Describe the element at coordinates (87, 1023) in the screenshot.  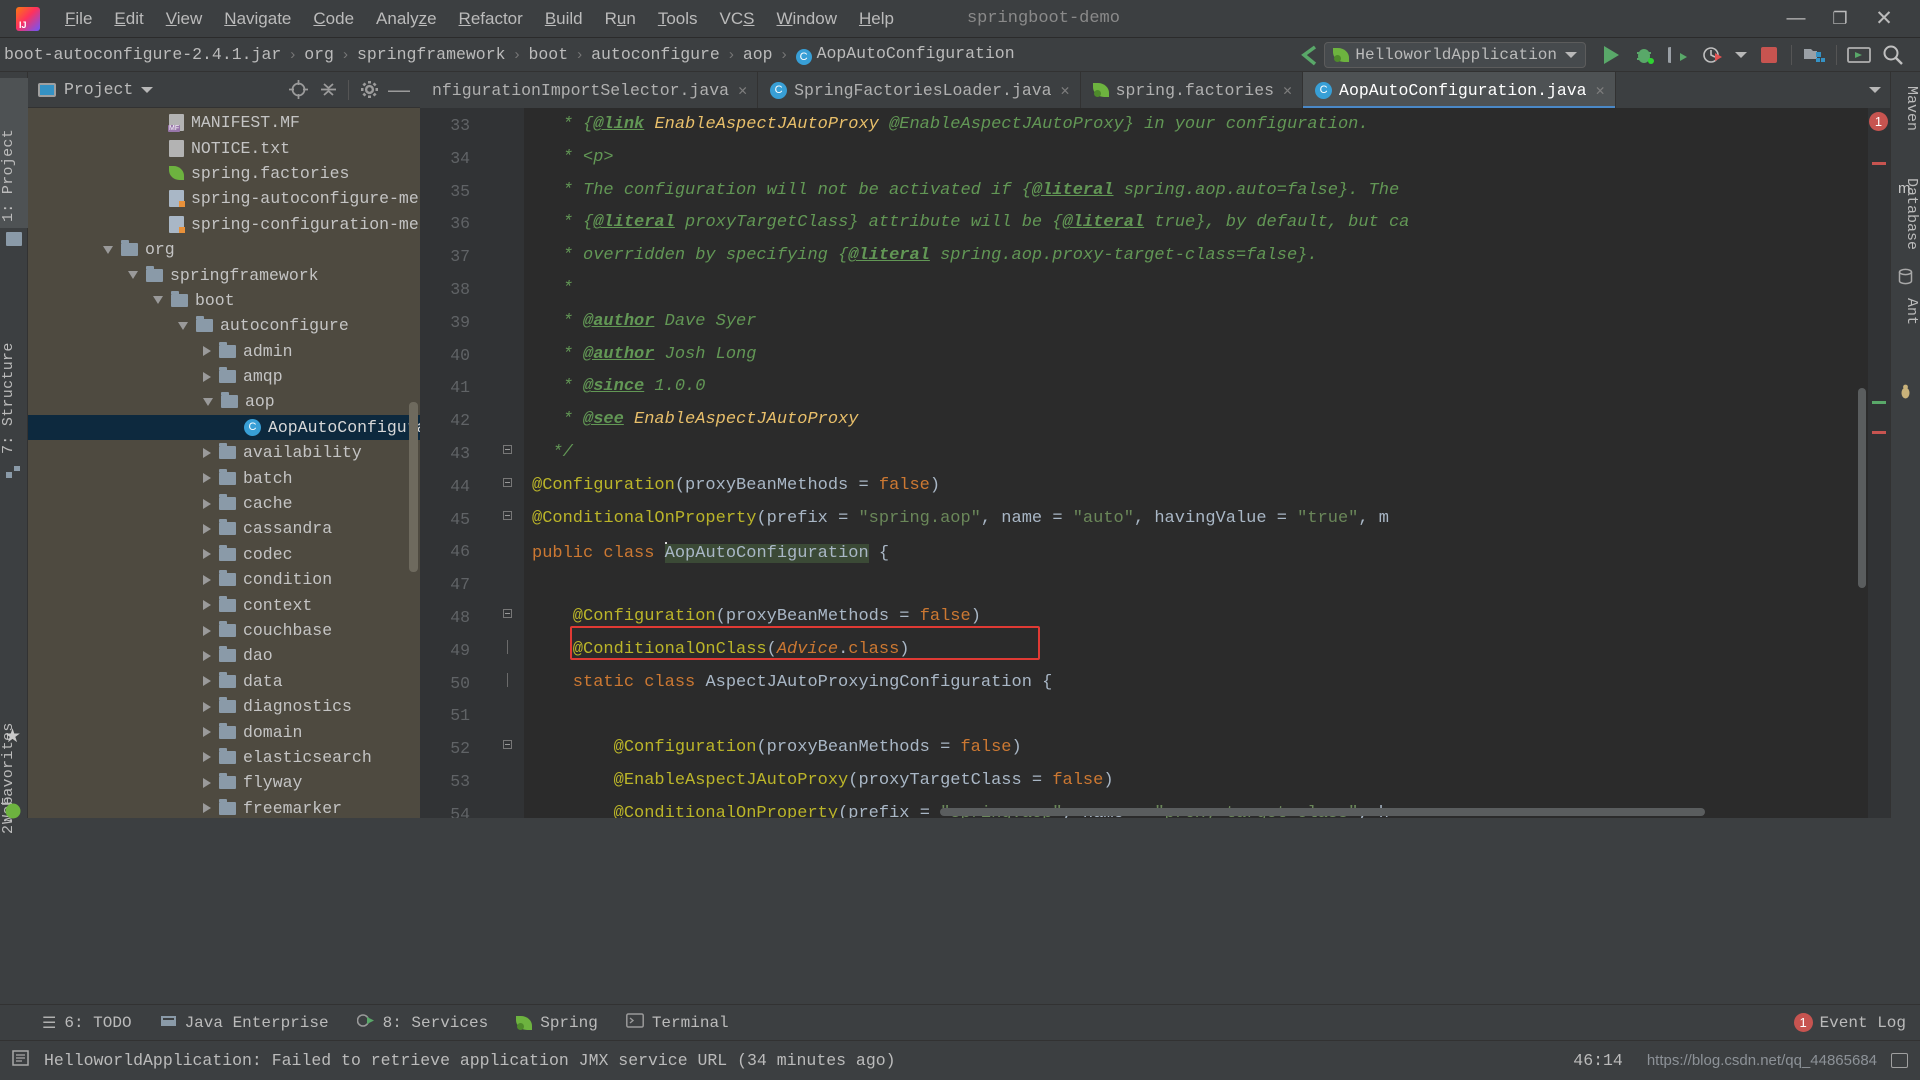
I see `bottom-tab-todo: ☰ 6: TODO` at that location.